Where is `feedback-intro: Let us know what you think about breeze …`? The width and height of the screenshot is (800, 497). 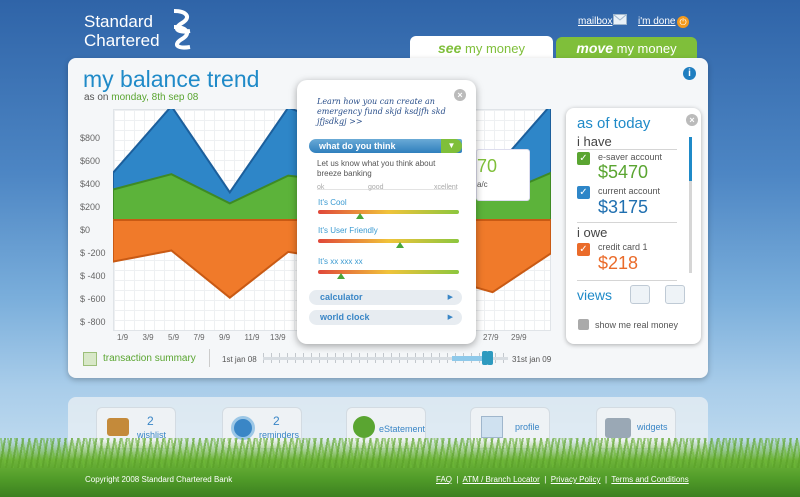 feedback-intro: Let us know what you think about breeze … is located at coordinates (376, 168).